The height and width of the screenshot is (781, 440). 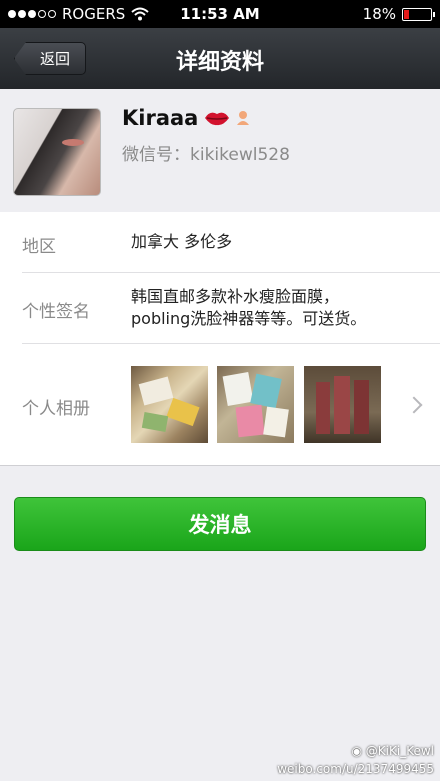 I want to click on watermark-url: weibo.com/u/2137499455, so click(x=355, y=769).